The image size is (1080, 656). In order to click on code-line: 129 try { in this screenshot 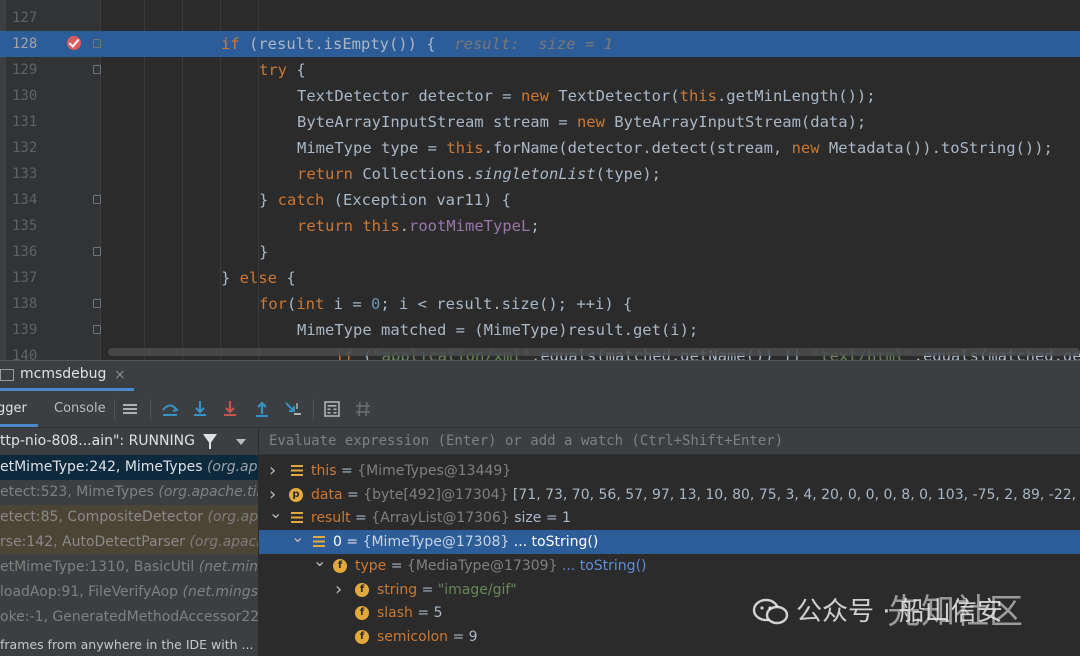, I will do `click(540, 70)`.